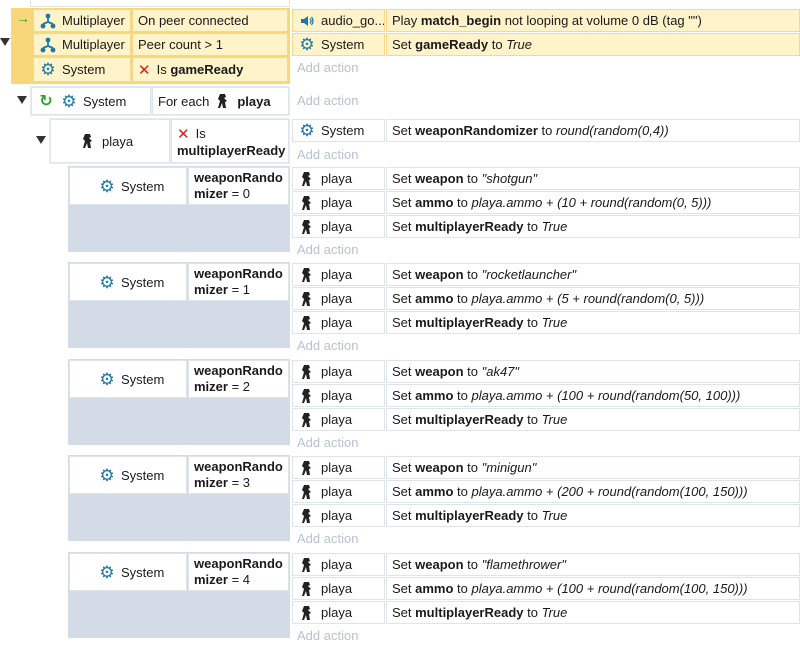 This screenshot has width=800, height=656. I want to click on loop-condition-object: ↻ ⚙ System, so click(91, 101).